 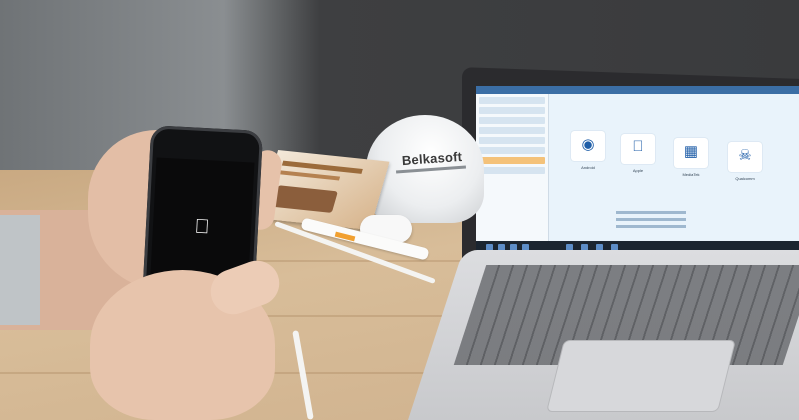 I want to click on sleeve, so click(x=20, y=270).